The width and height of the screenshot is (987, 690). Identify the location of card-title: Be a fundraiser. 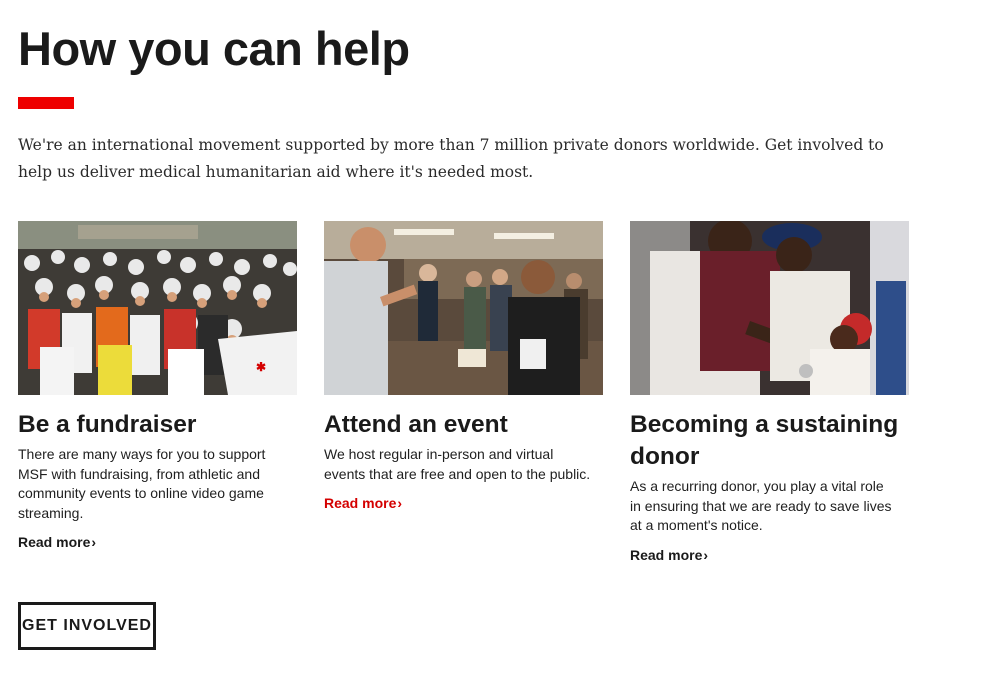
(107, 424).